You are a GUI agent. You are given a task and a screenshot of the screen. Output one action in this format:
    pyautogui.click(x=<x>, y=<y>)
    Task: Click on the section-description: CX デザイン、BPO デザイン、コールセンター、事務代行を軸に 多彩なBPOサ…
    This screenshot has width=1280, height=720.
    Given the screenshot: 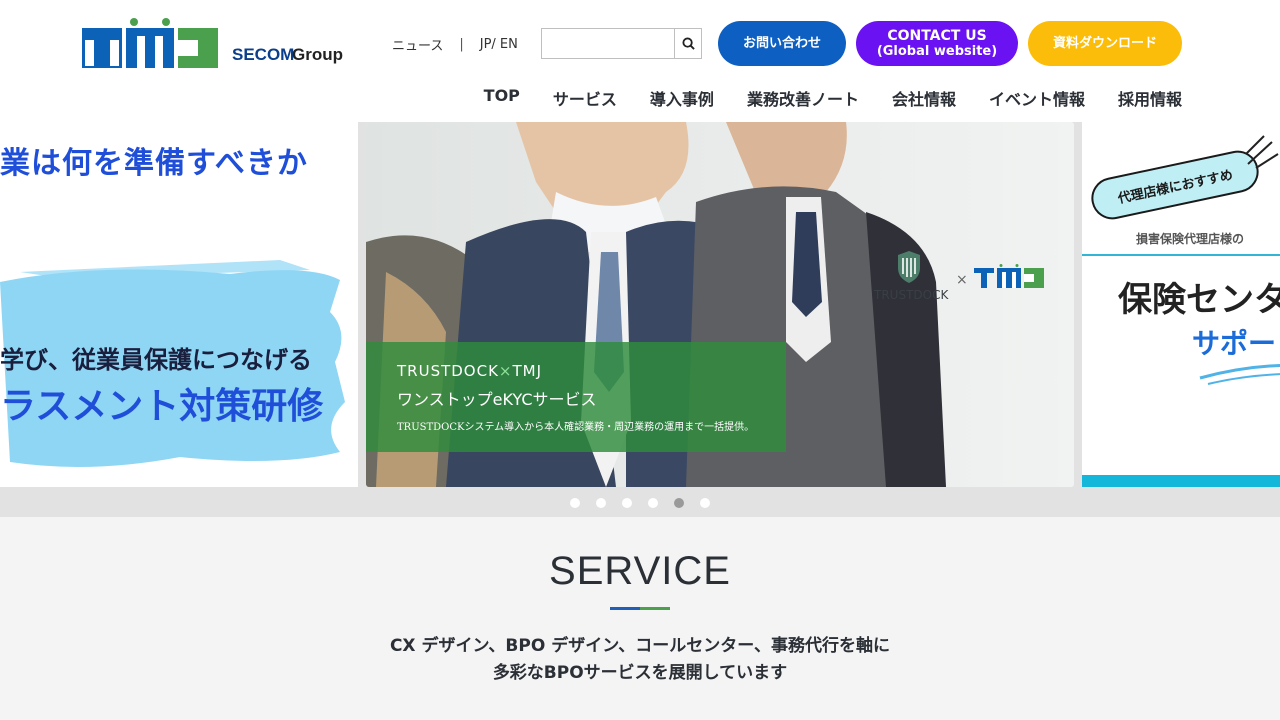 What is the action you would take?
    pyautogui.click(x=640, y=659)
    